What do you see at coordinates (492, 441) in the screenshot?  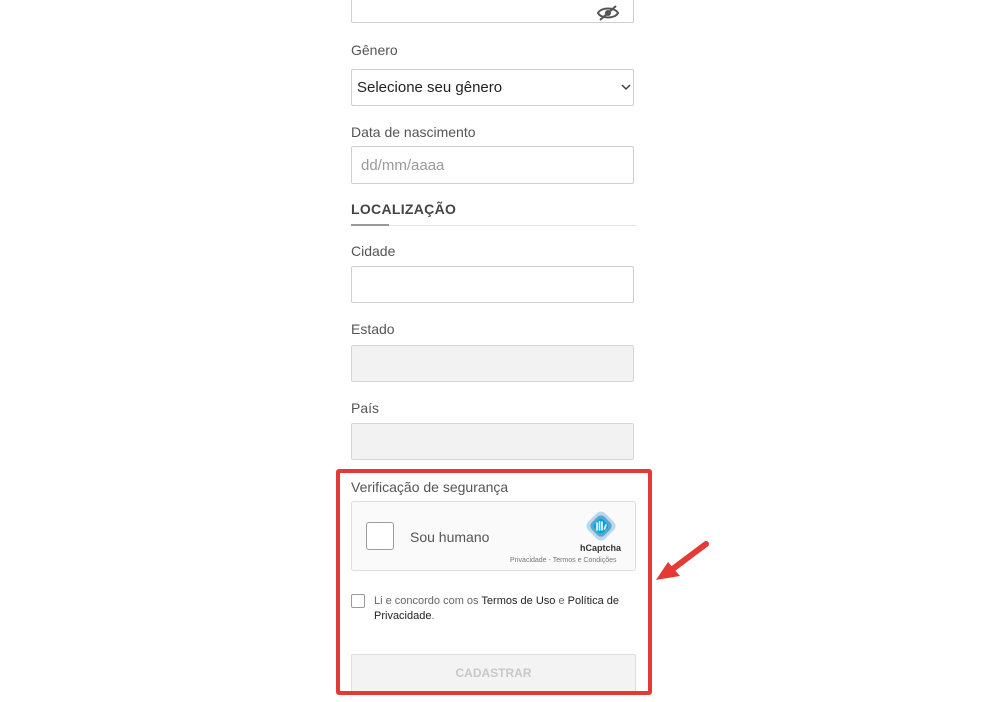 I see `country-input` at bounding box center [492, 441].